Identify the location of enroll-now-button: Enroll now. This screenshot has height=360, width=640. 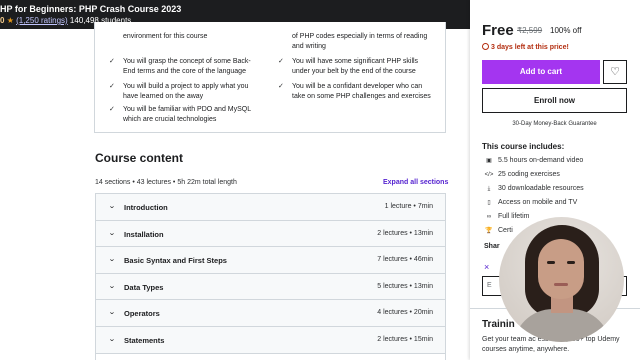
(554, 100).